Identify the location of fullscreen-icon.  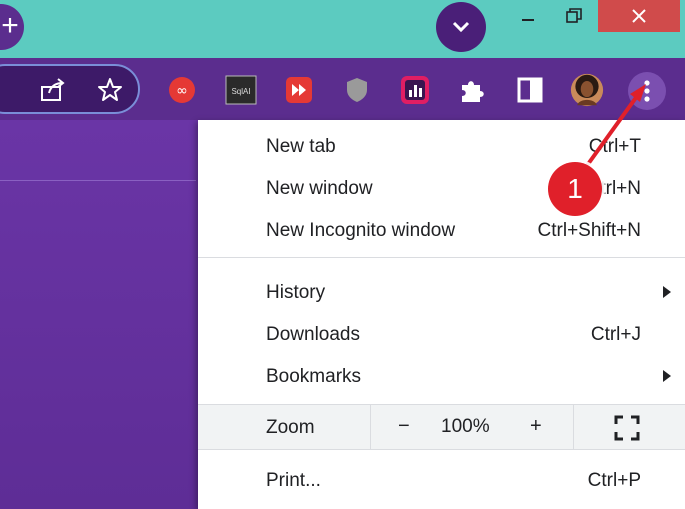
(627, 428).